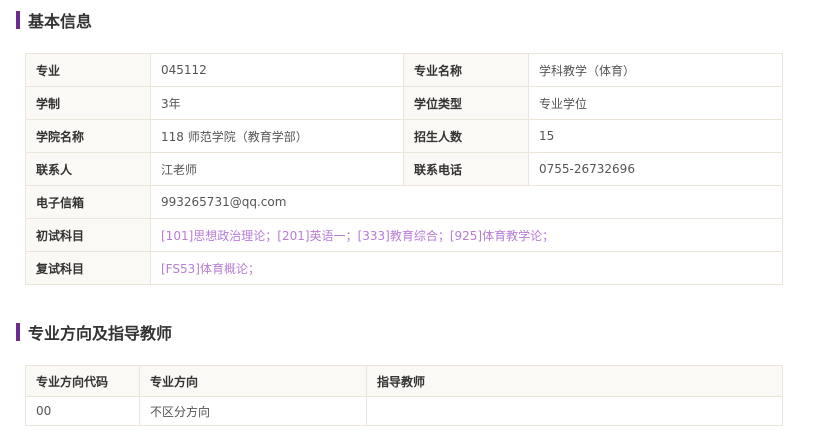  Describe the element at coordinates (655, 70) in the screenshot. I see `major-name-value: 学科教学（体育）` at that location.